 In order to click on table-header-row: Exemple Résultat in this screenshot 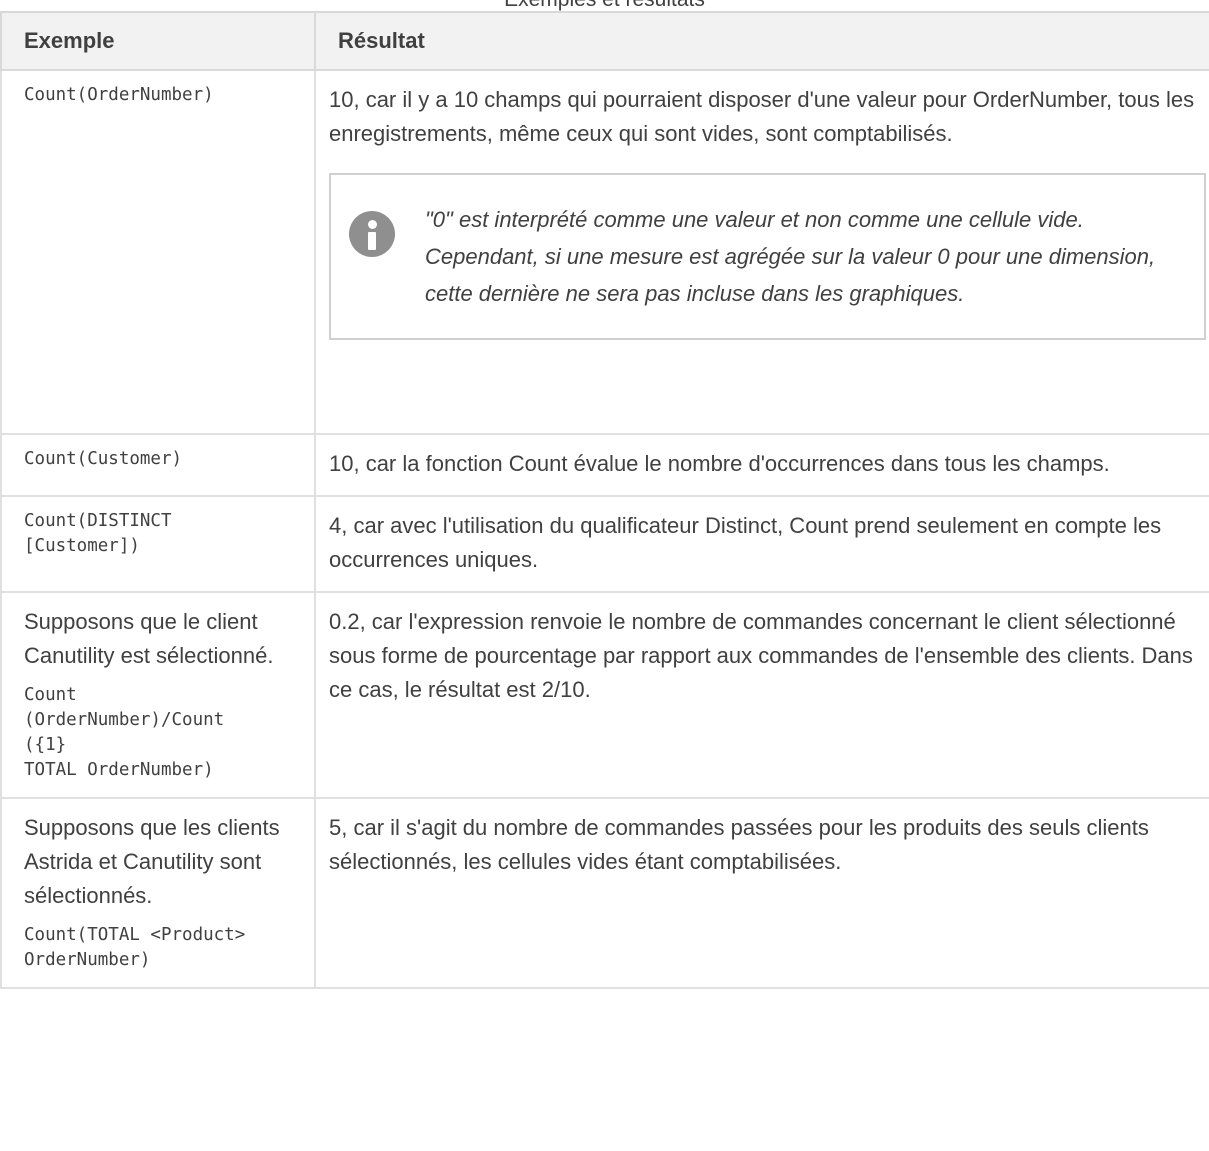, I will do `click(604, 41)`.